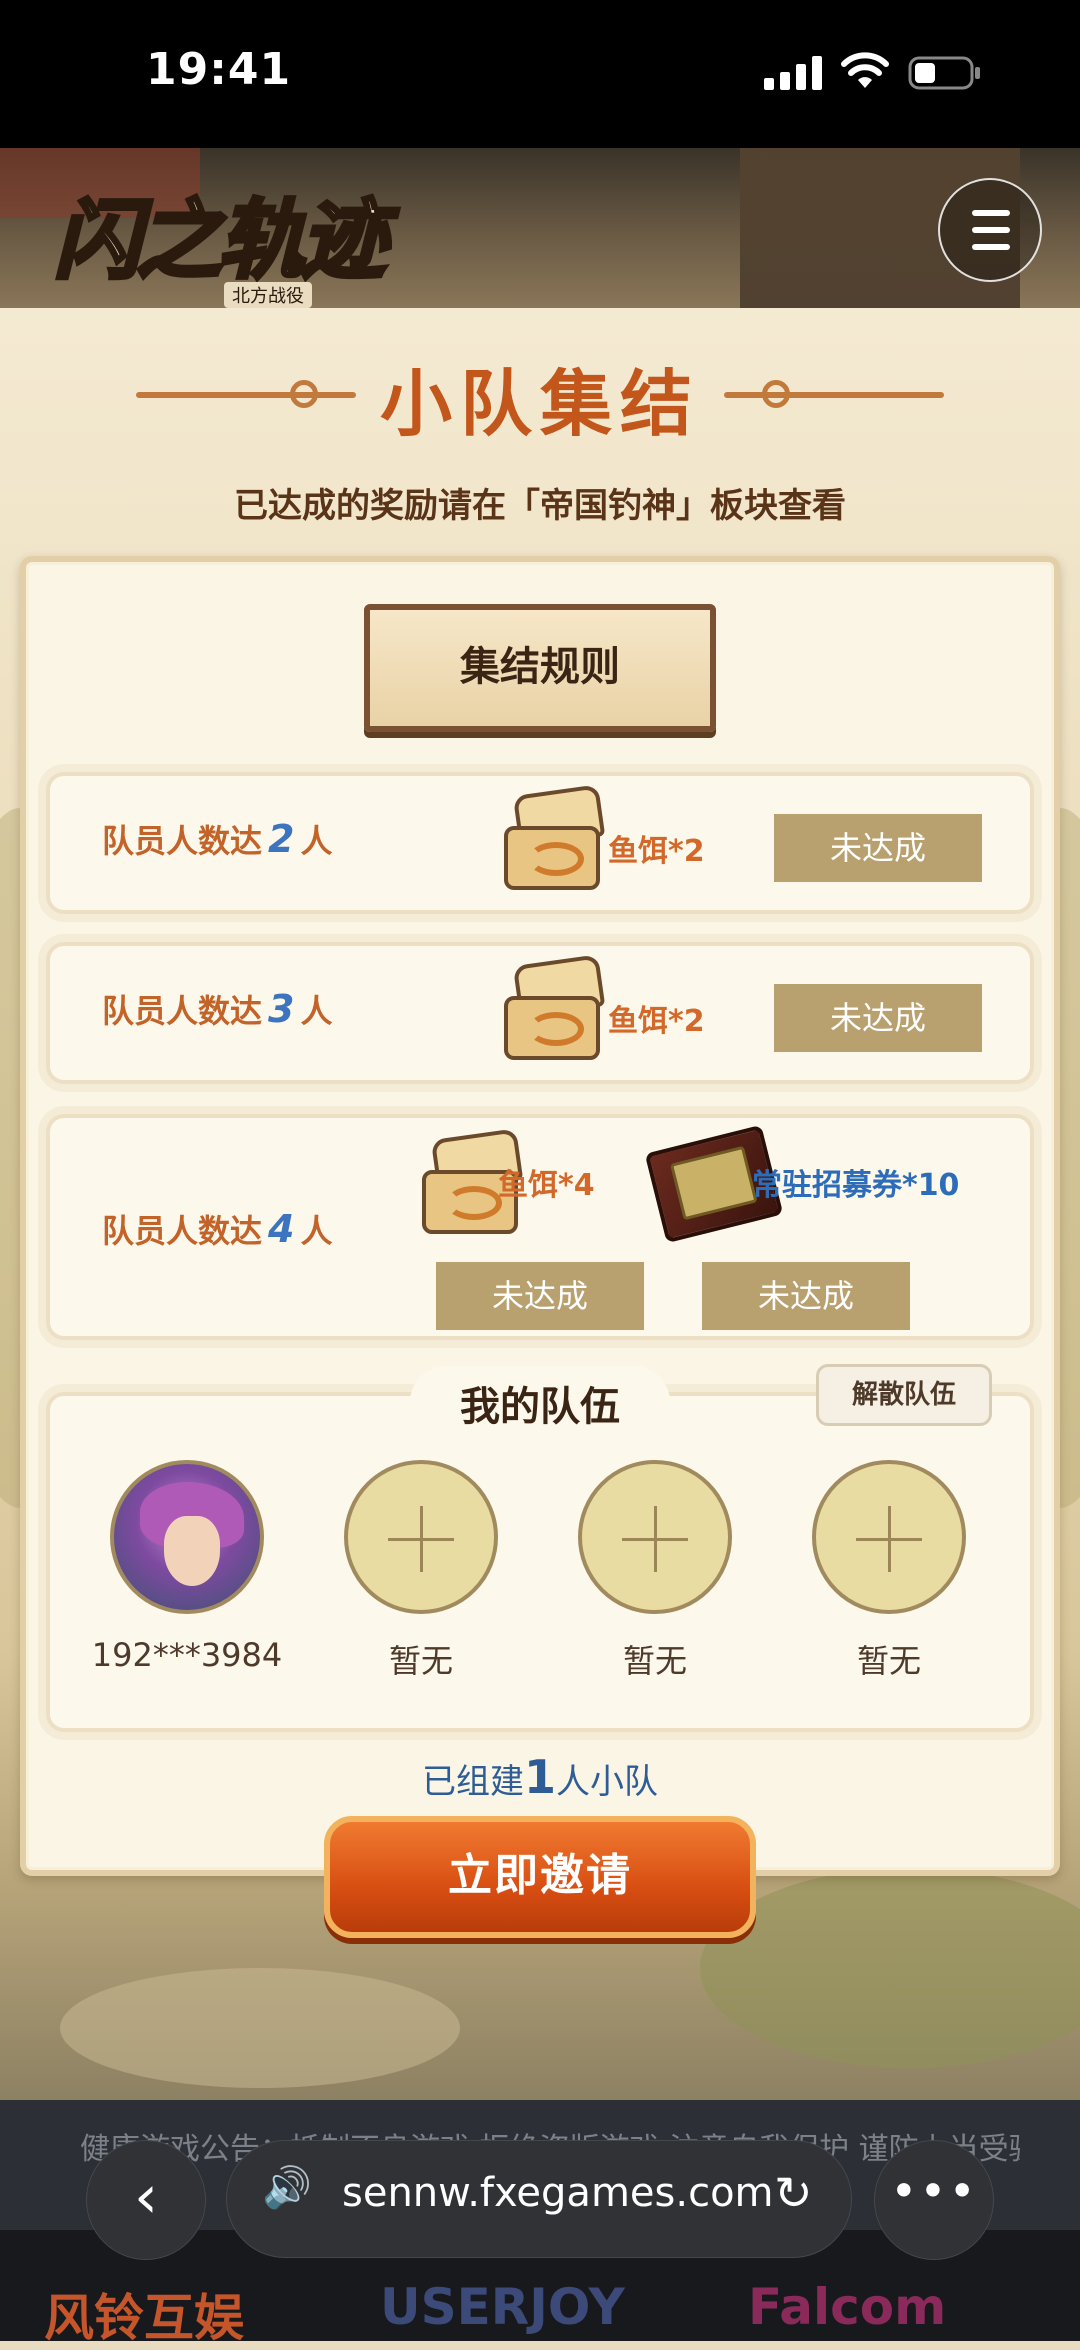 This screenshot has width=1080, height=2350. I want to click on team-size-text: 已组建1人小队, so click(539, 1777).